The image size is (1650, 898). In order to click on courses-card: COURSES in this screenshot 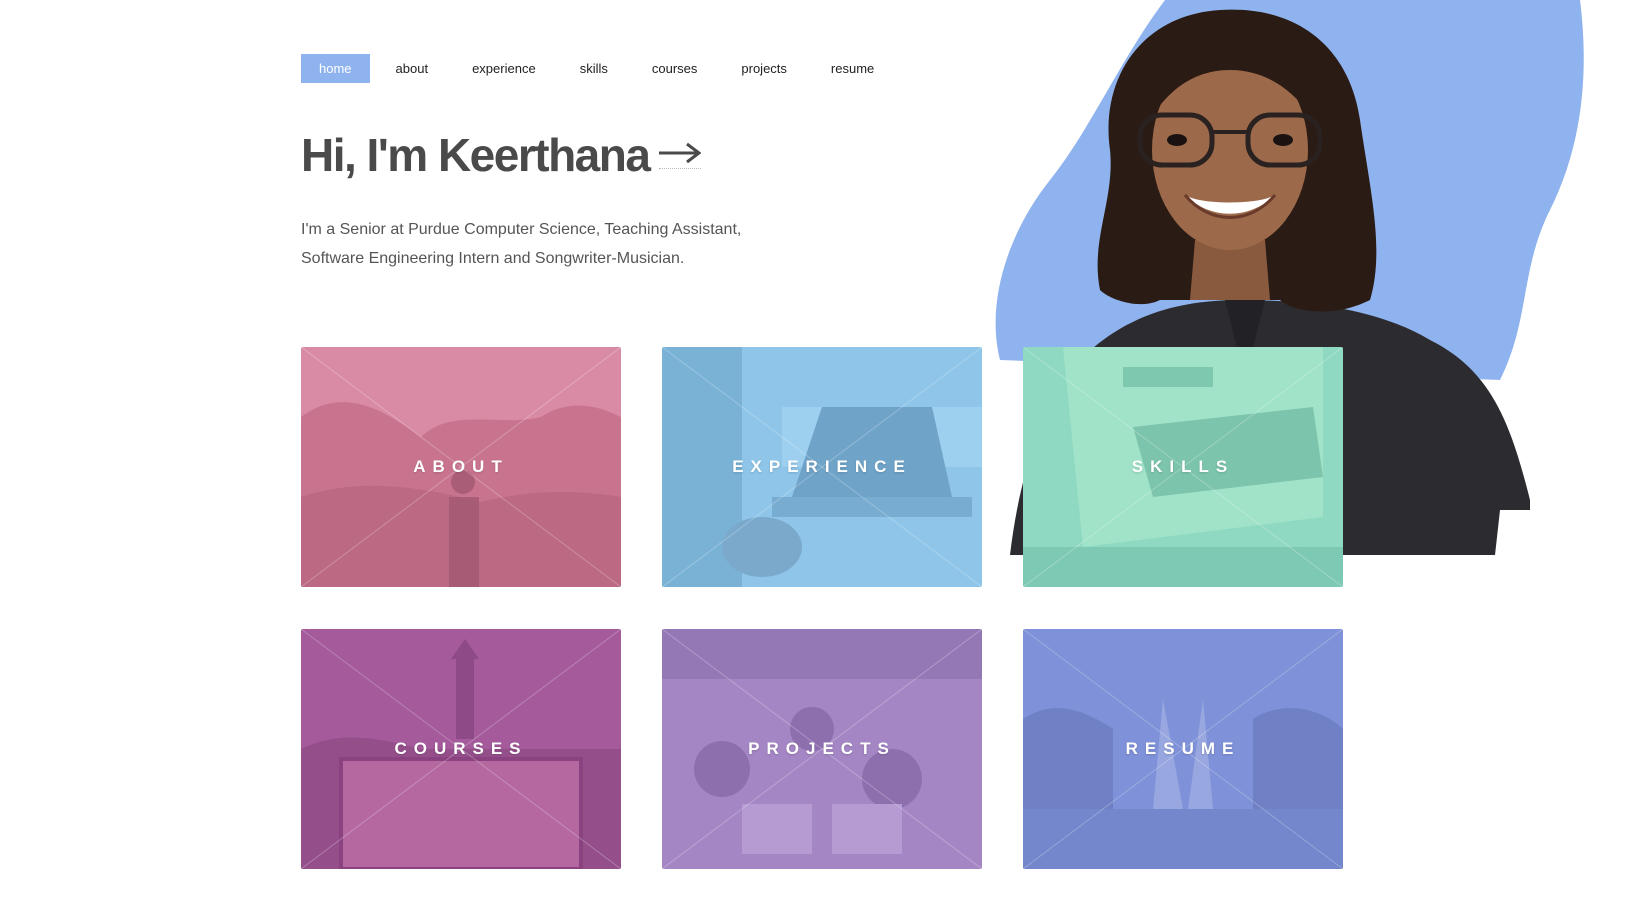, I will do `click(461, 749)`.